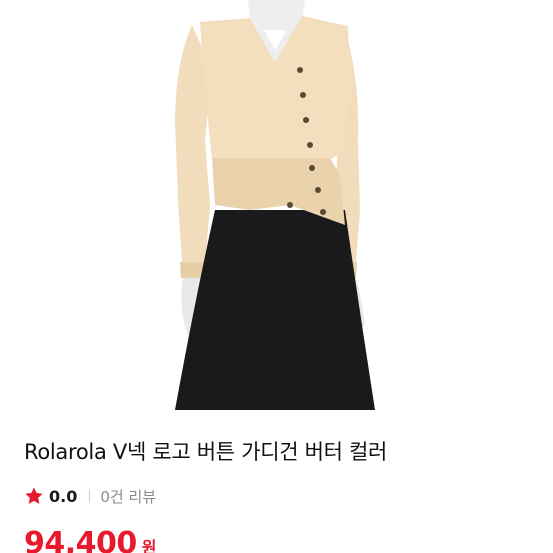 Image resolution: width=553 pixels, height=553 pixels. Describe the element at coordinates (205, 451) in the screenshot. I see `product-title: Rolarola V넥 로고 버튼 가디건 버터 컬러` at that location.